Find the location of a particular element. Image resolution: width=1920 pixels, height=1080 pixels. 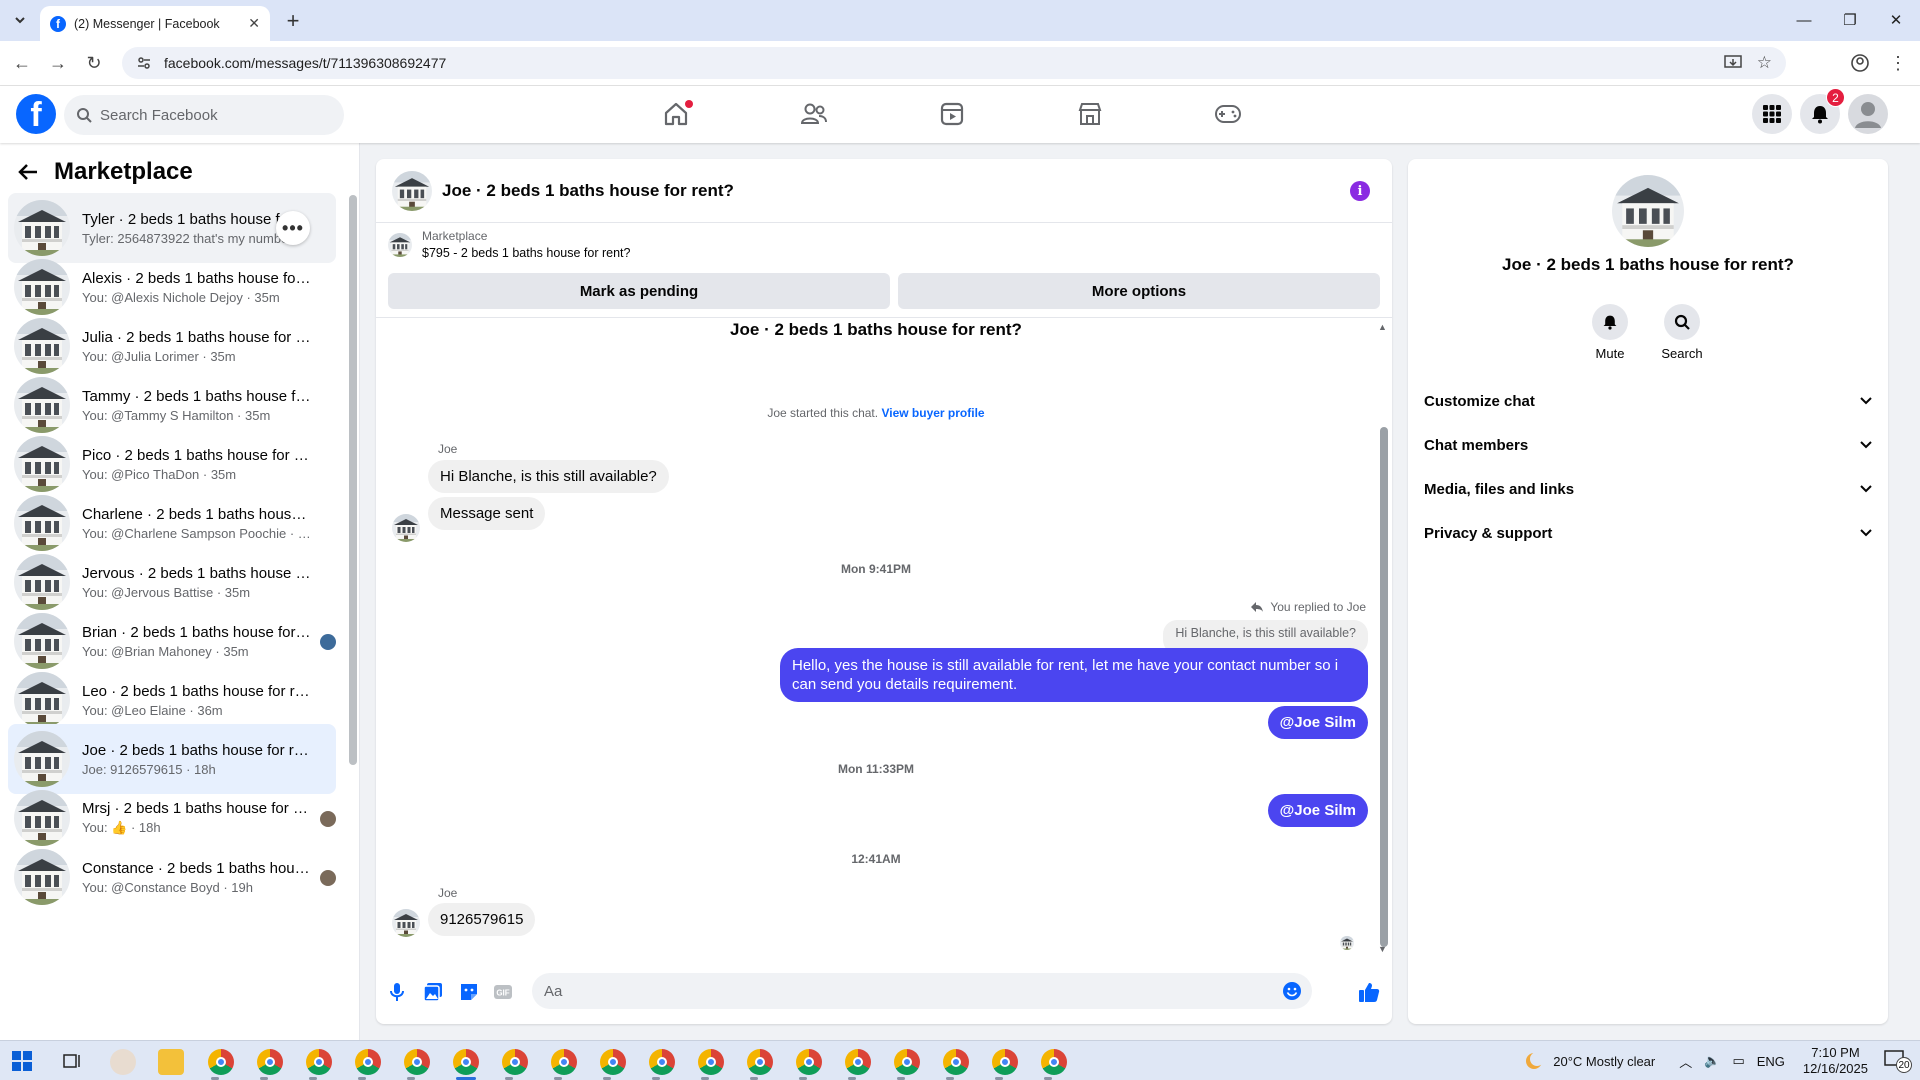

incoming-message: Hi Blanche, is this still available? is located at coordinates (548, 476).